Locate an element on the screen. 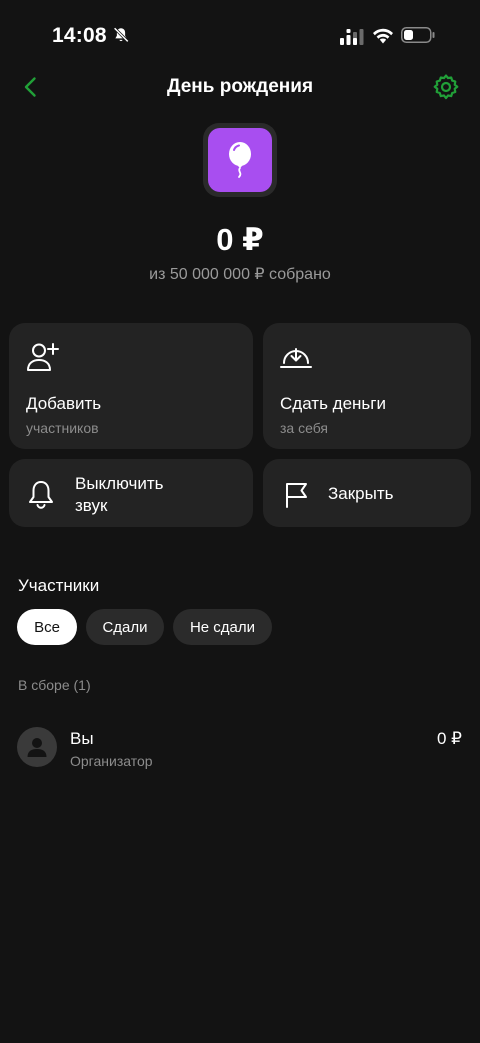 Image resolution: width=480 pixels, height=1043 pixels. avatar is located at coordinates (37, 747).